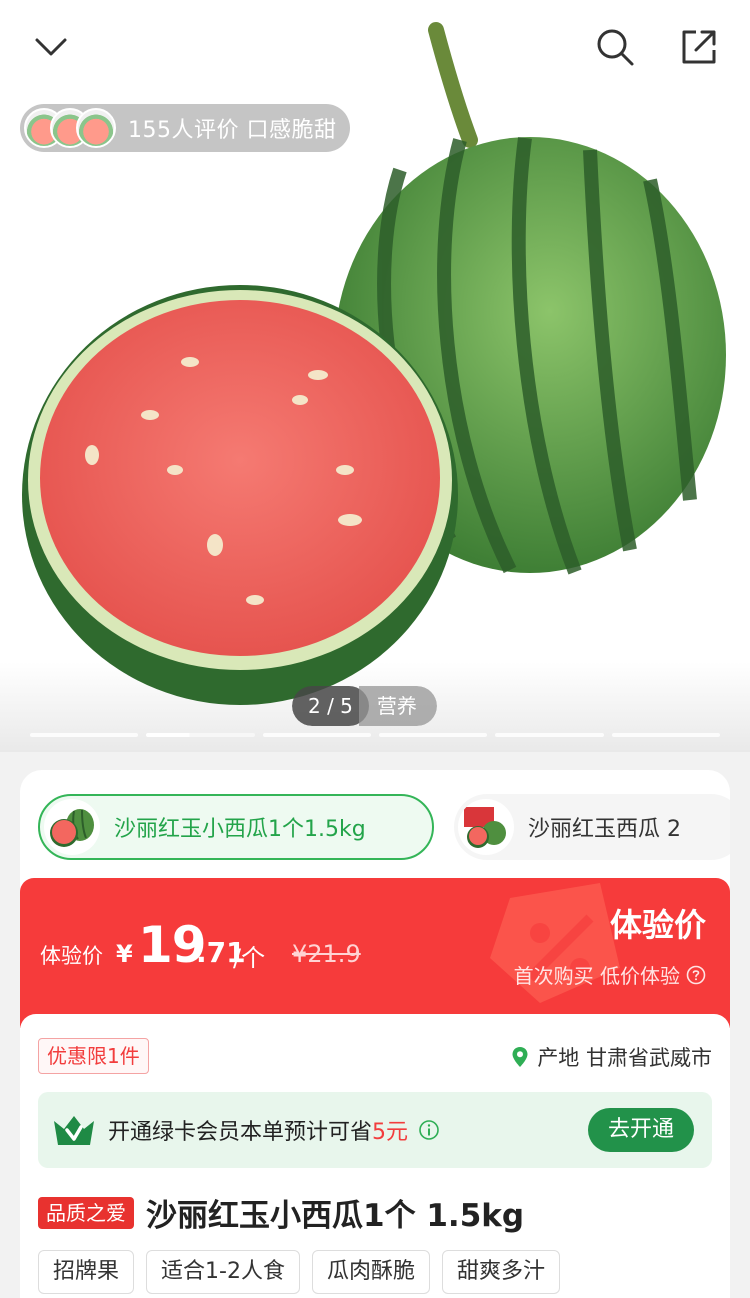  Describe the element at coordinates (86, 1272) in the screenshot. I see `feature-tag: 招牌果` at that location.